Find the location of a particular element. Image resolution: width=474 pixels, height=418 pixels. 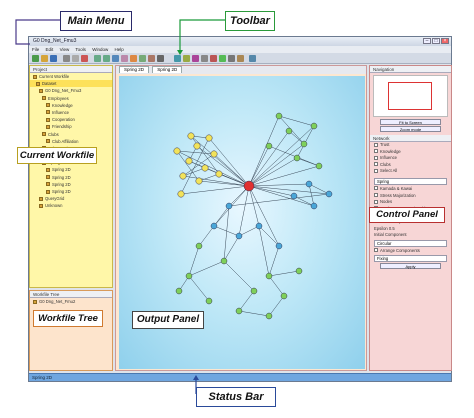

tree-item: Dataset is located at coordinates (71, 84).